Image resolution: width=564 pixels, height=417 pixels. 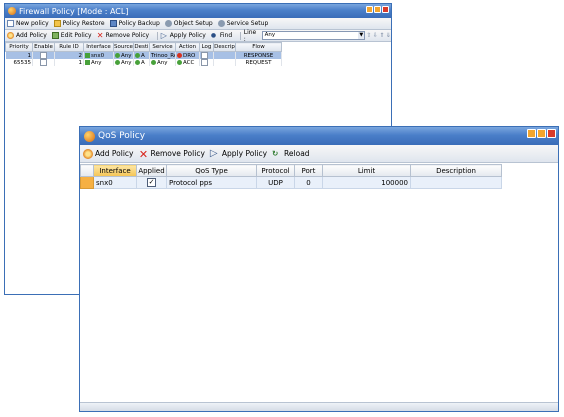 What do you see at coordinates (71, 35) in the screenshot?
I see `fw-edit-policy-button: Edit Policy` at bounding box center [71, 35].